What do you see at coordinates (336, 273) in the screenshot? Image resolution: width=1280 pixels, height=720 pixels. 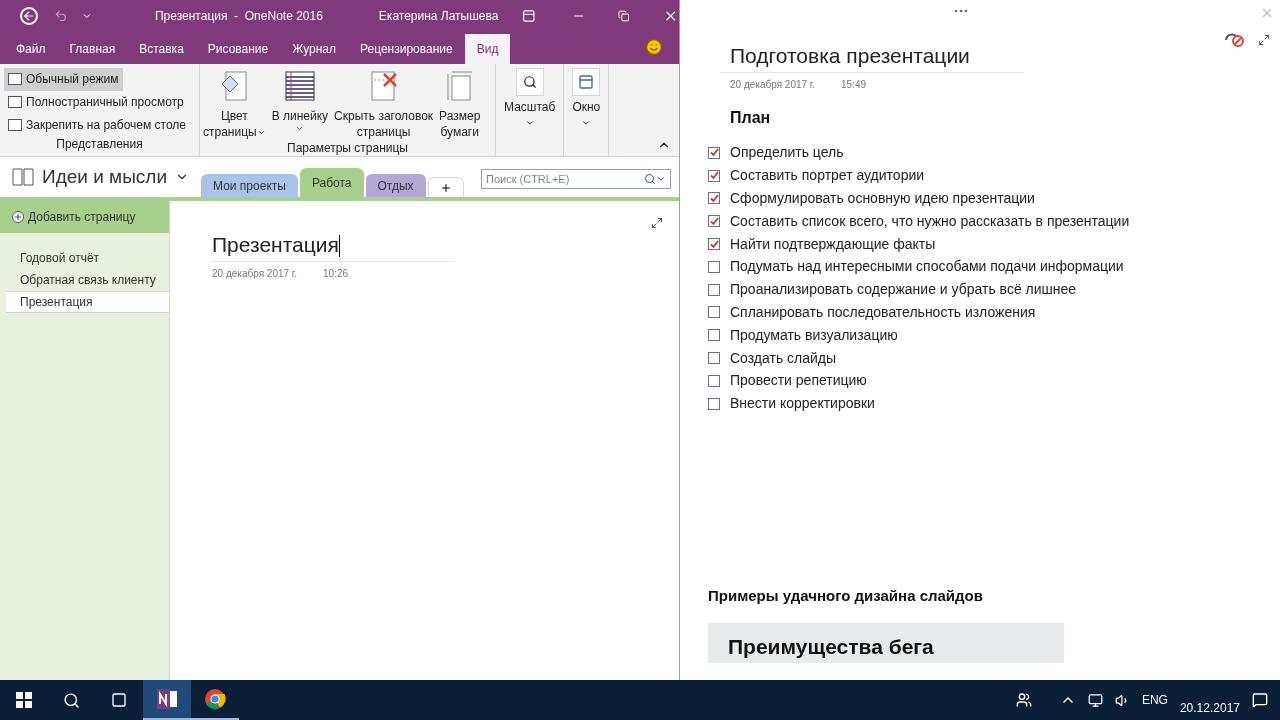 I see `page-time: 10:26` at bounding box center [336, 273].